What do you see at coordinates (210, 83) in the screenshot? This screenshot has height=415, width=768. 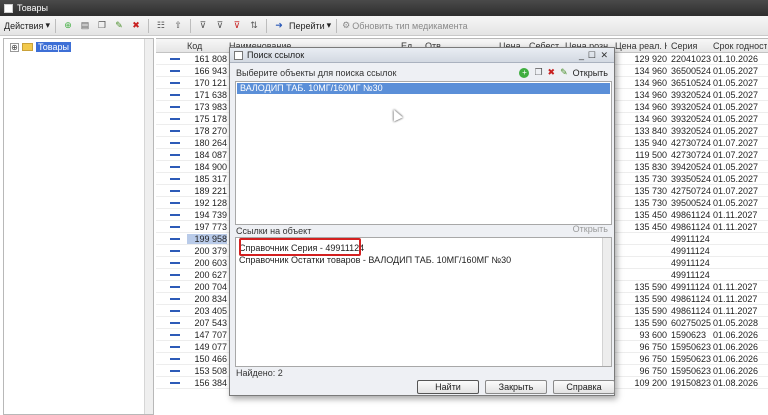 I see `cell-code: 170 121` at bounding box center [210, 83].